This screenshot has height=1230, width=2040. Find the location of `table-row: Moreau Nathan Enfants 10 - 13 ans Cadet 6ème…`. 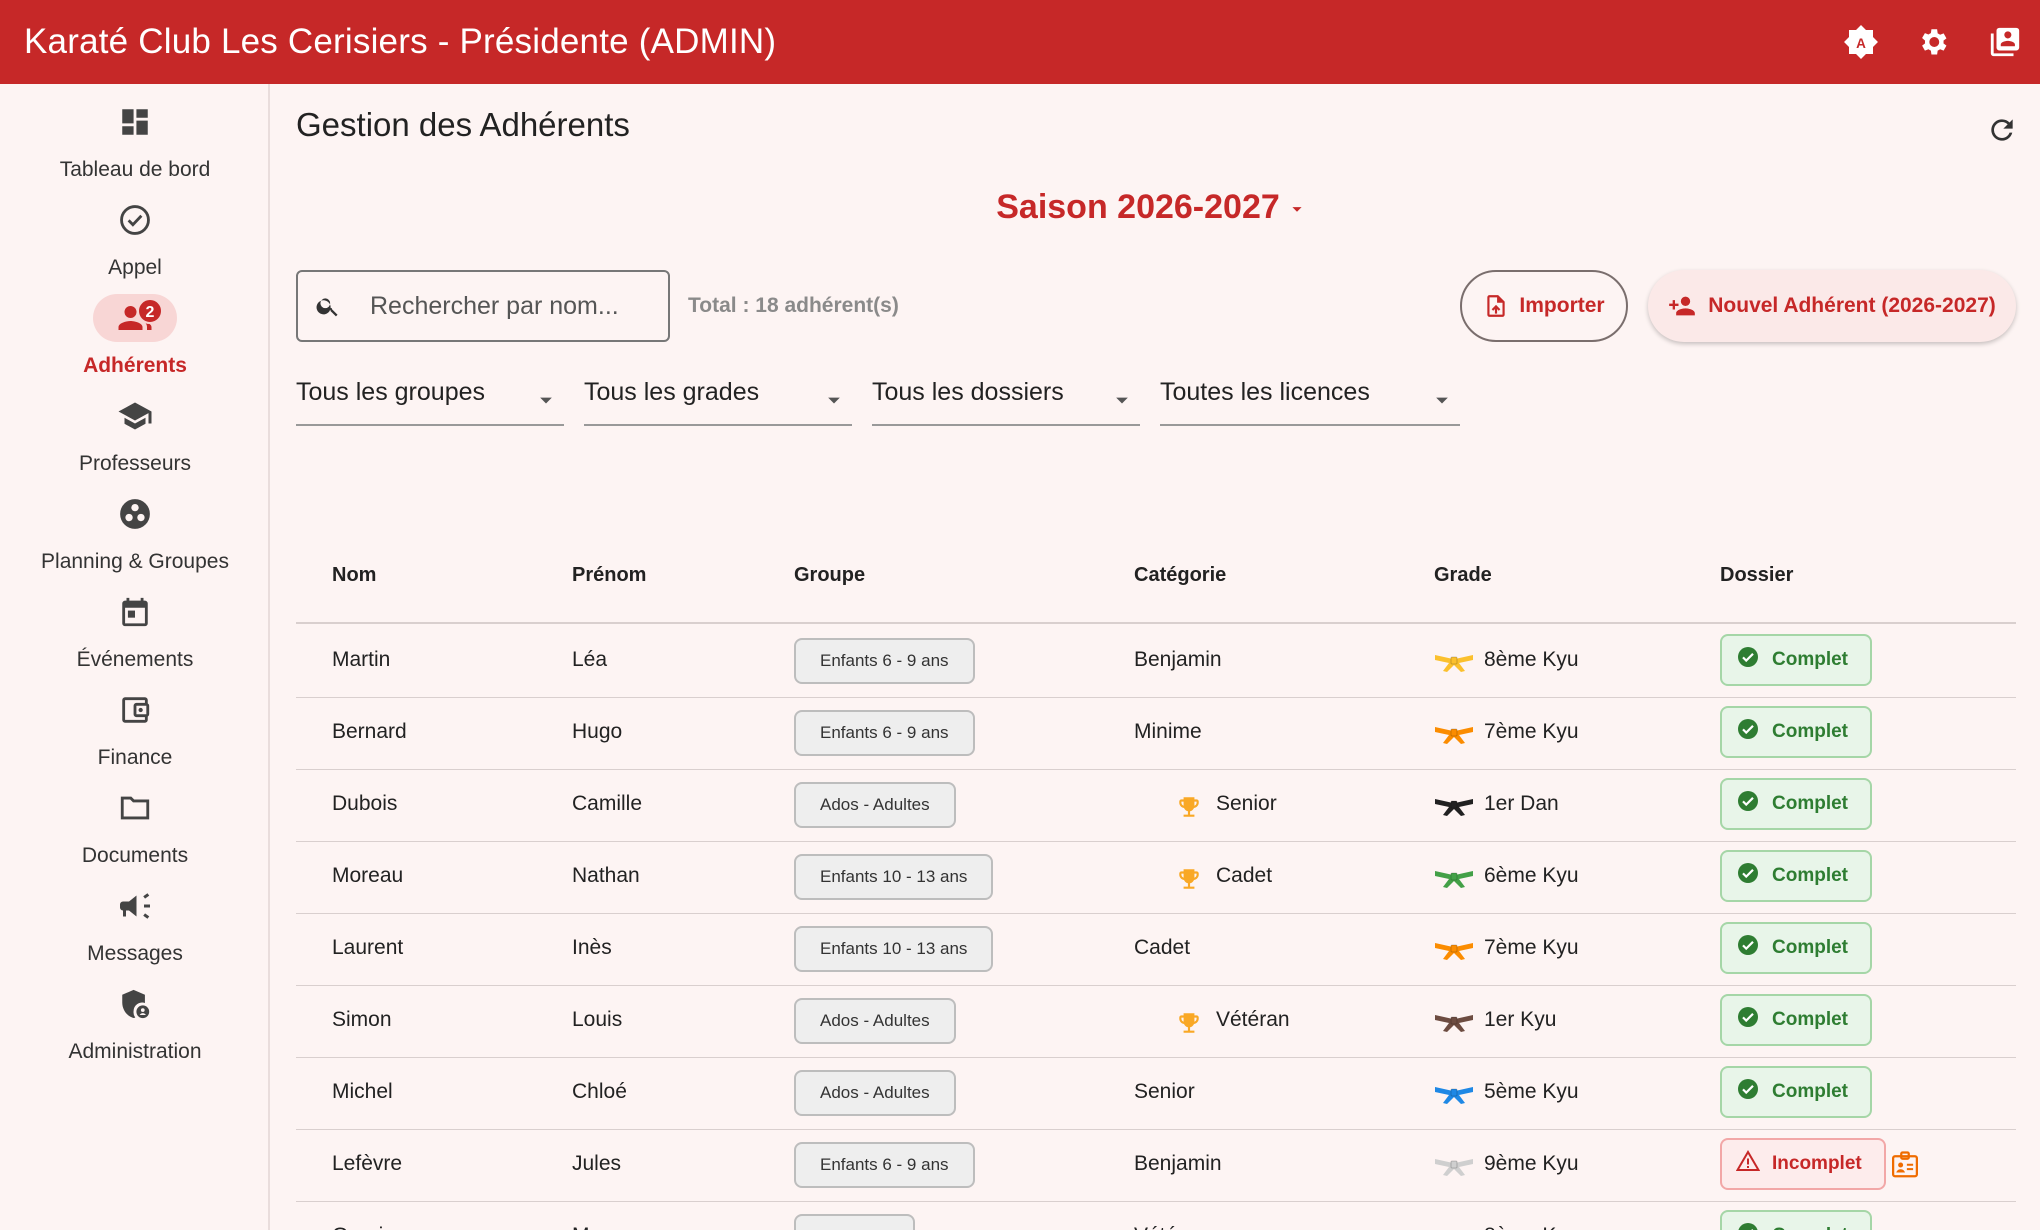

table-row: Moreau Nathan Enfants 10 - 13 ans Cadet 6ème… is located at coordinates (1156, 878).